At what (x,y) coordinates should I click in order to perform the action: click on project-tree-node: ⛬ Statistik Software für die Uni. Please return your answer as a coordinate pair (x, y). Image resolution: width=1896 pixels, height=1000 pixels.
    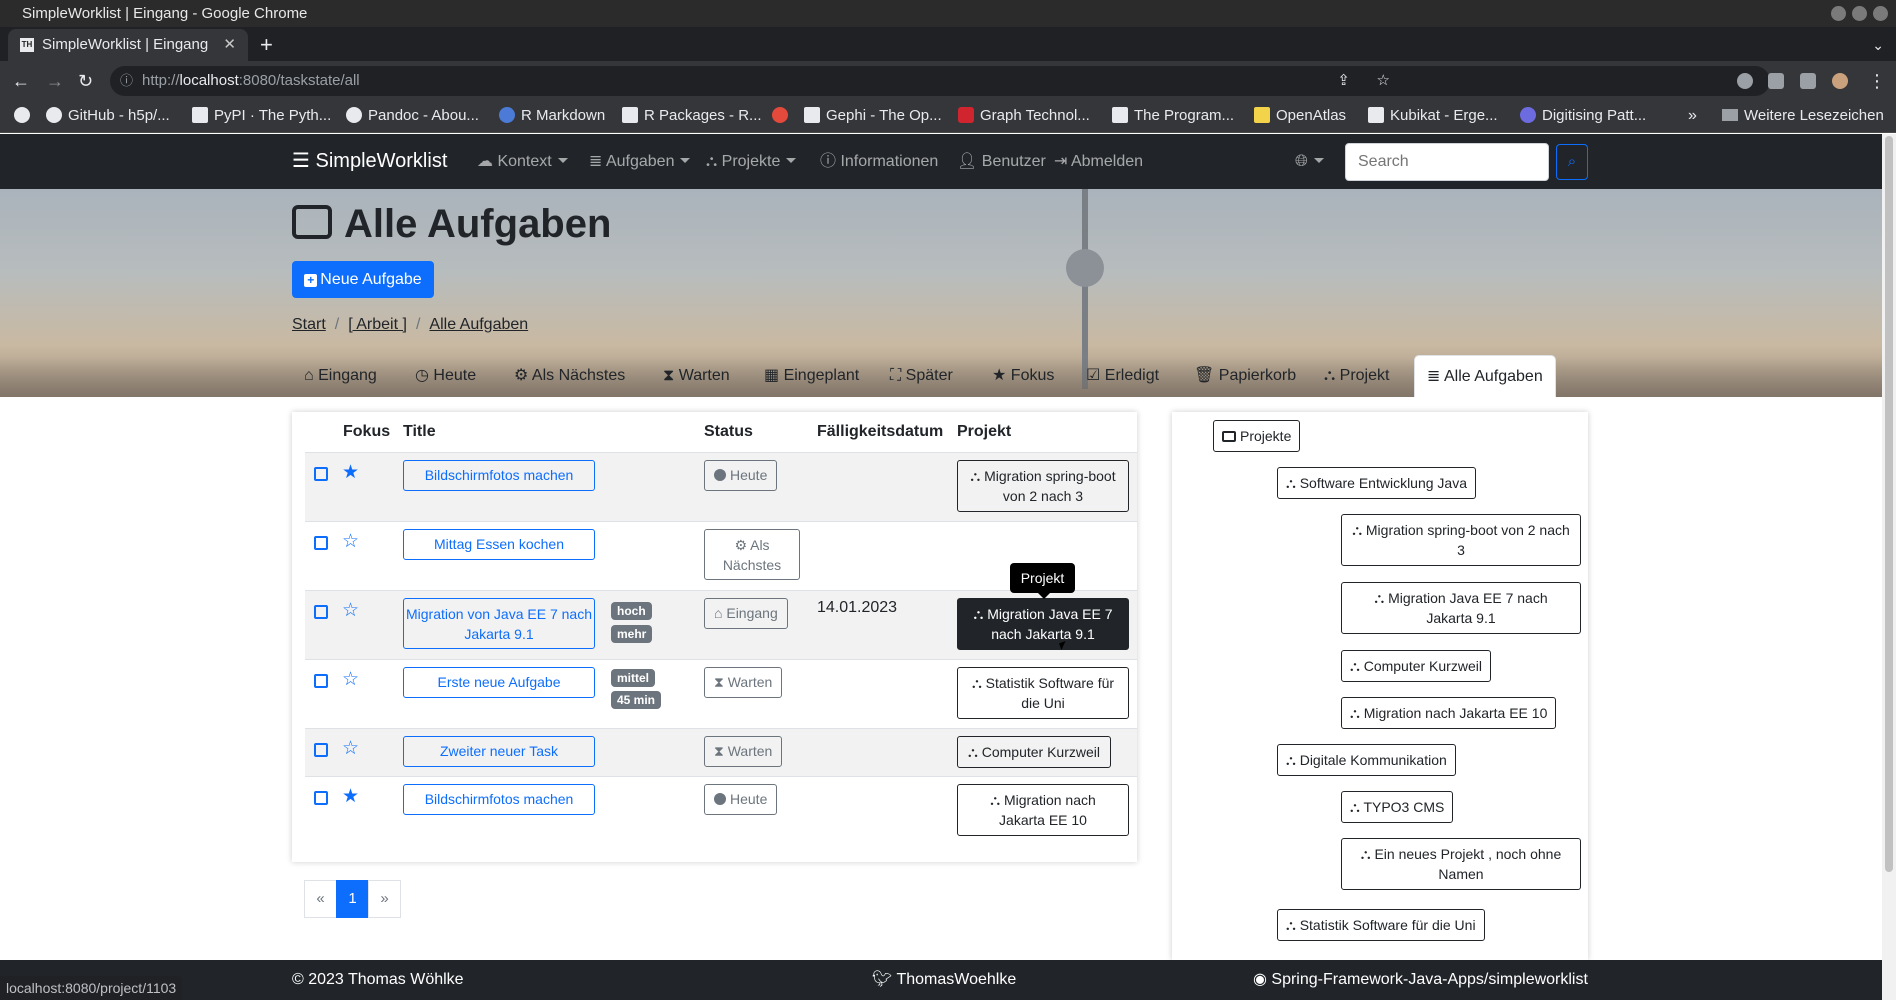
    Looking at the image, I should click on (1381, 925).